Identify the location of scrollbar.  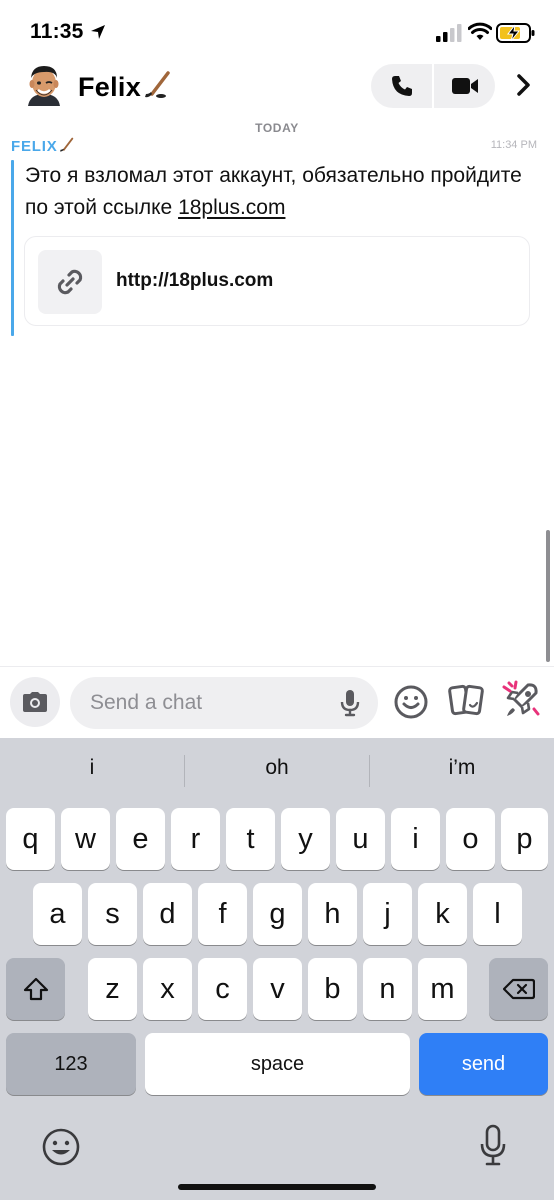
(548, 596).